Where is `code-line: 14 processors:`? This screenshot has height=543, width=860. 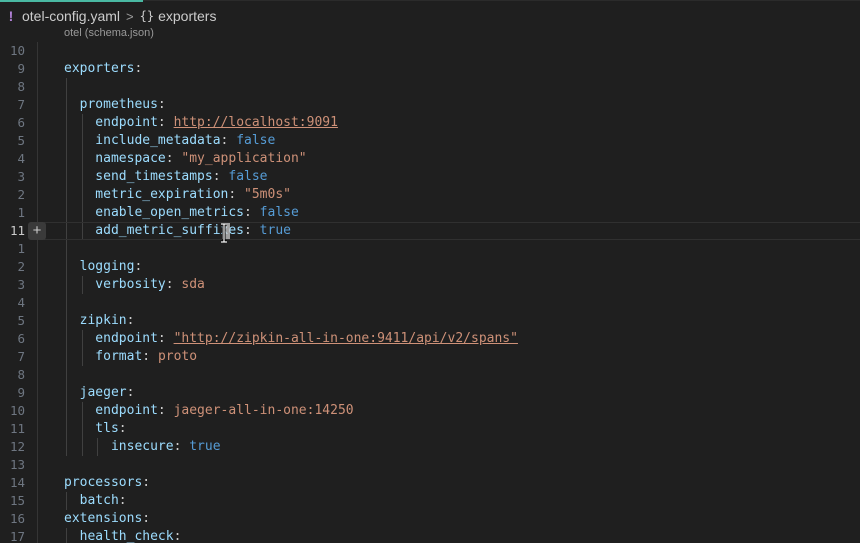
code-line: 14 processors: is located at coordinates (430, 483).